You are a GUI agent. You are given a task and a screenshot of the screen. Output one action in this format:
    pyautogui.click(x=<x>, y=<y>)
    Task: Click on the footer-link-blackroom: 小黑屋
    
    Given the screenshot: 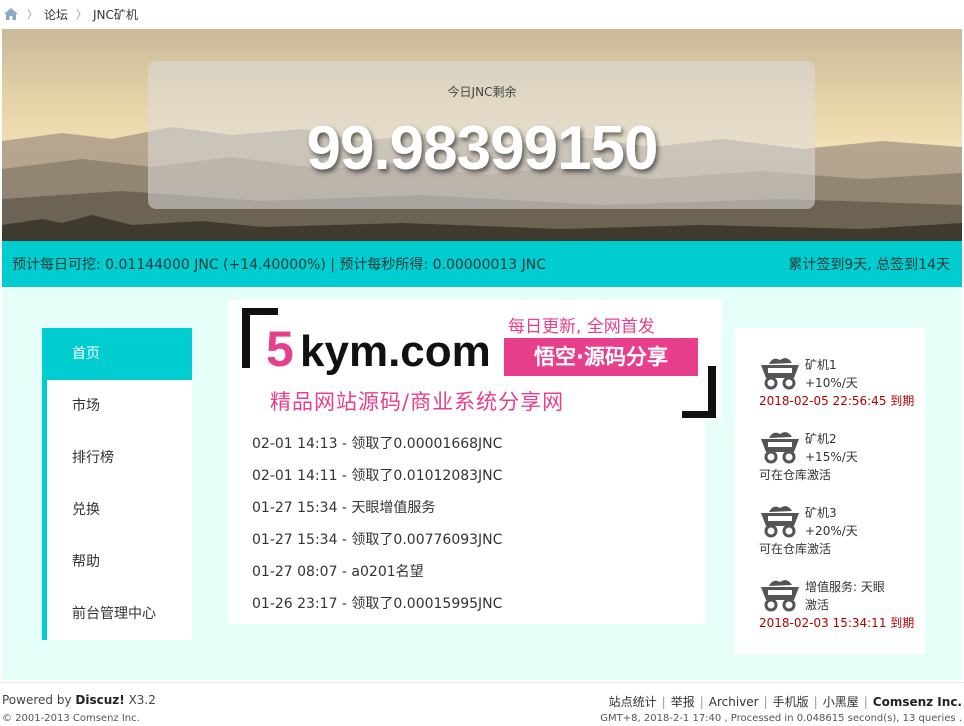 What is the action you would take?
    pyautogui.click(x=841, y=702)
    